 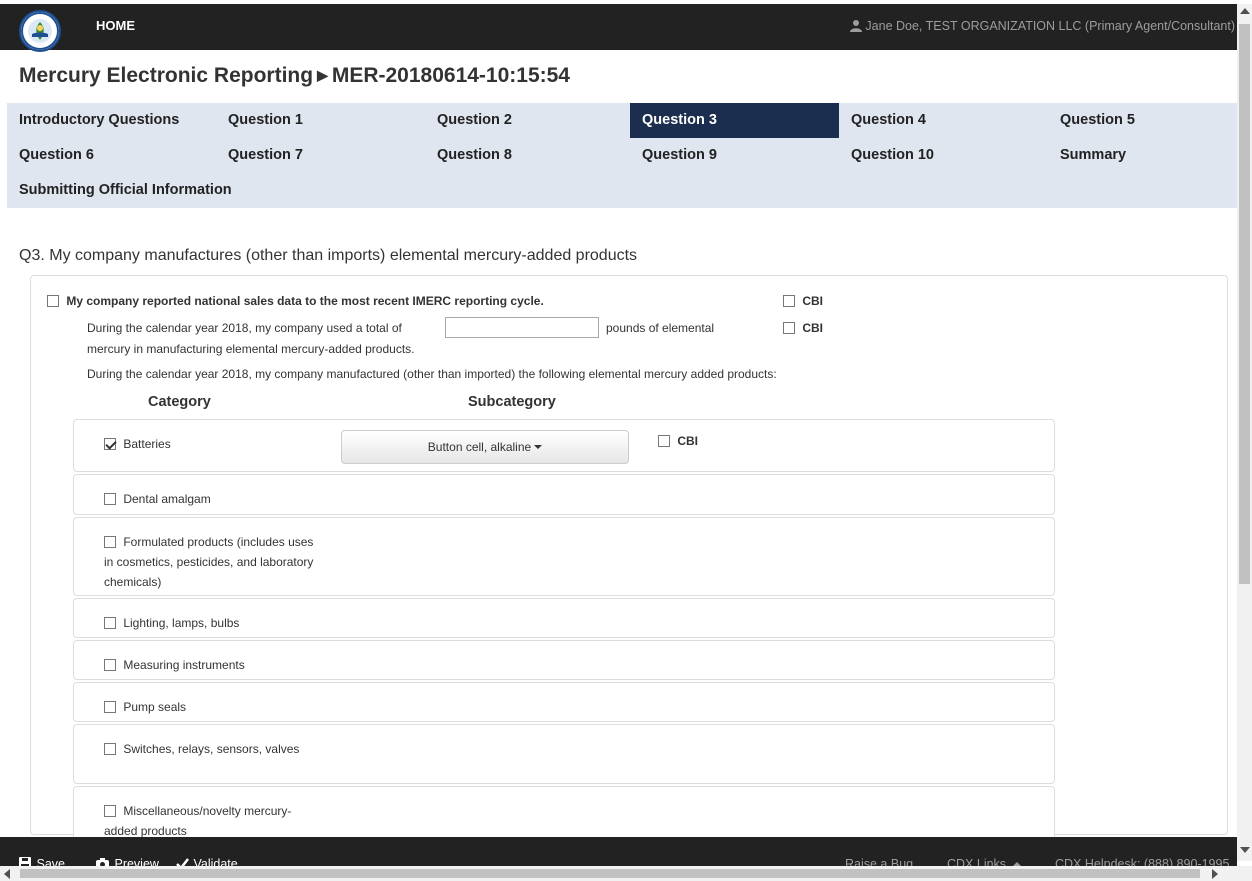 I want to click on category-label: Switches, relays, sensors, valves, so click(x=211, y=749).